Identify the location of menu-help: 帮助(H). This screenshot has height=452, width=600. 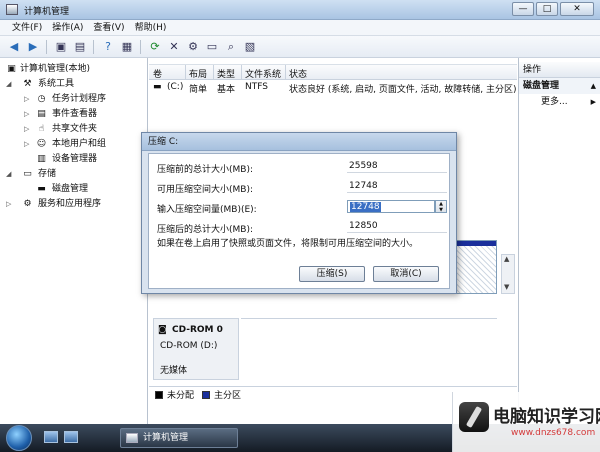
(151, 27).